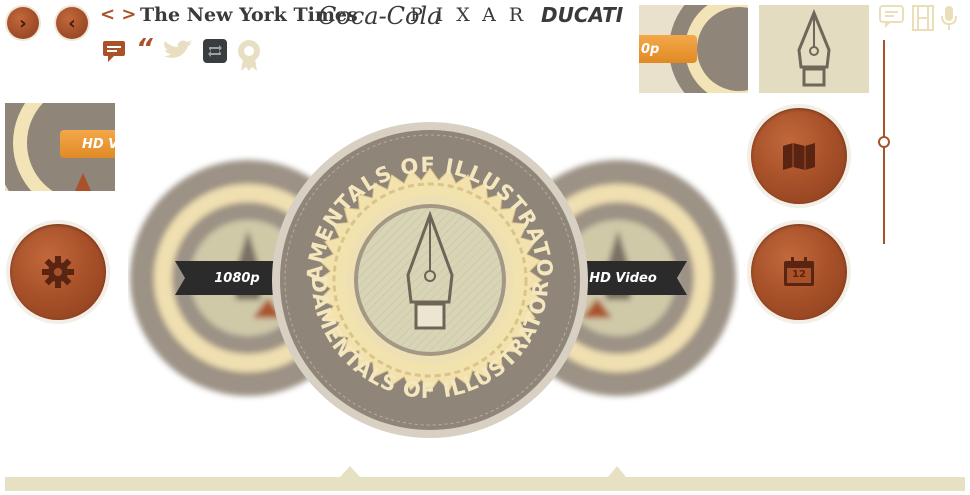  Describe the element at coordinates (485, 479) in the screenshot. I see `timeline-track` at that location.